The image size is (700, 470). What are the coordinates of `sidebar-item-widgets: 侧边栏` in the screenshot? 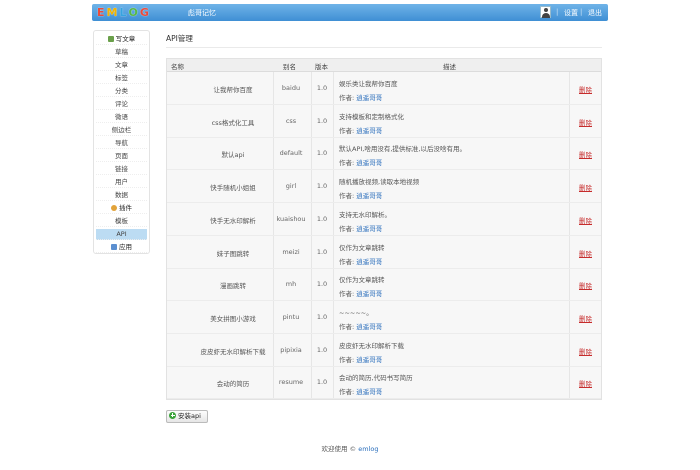 It's located at (121, 130).